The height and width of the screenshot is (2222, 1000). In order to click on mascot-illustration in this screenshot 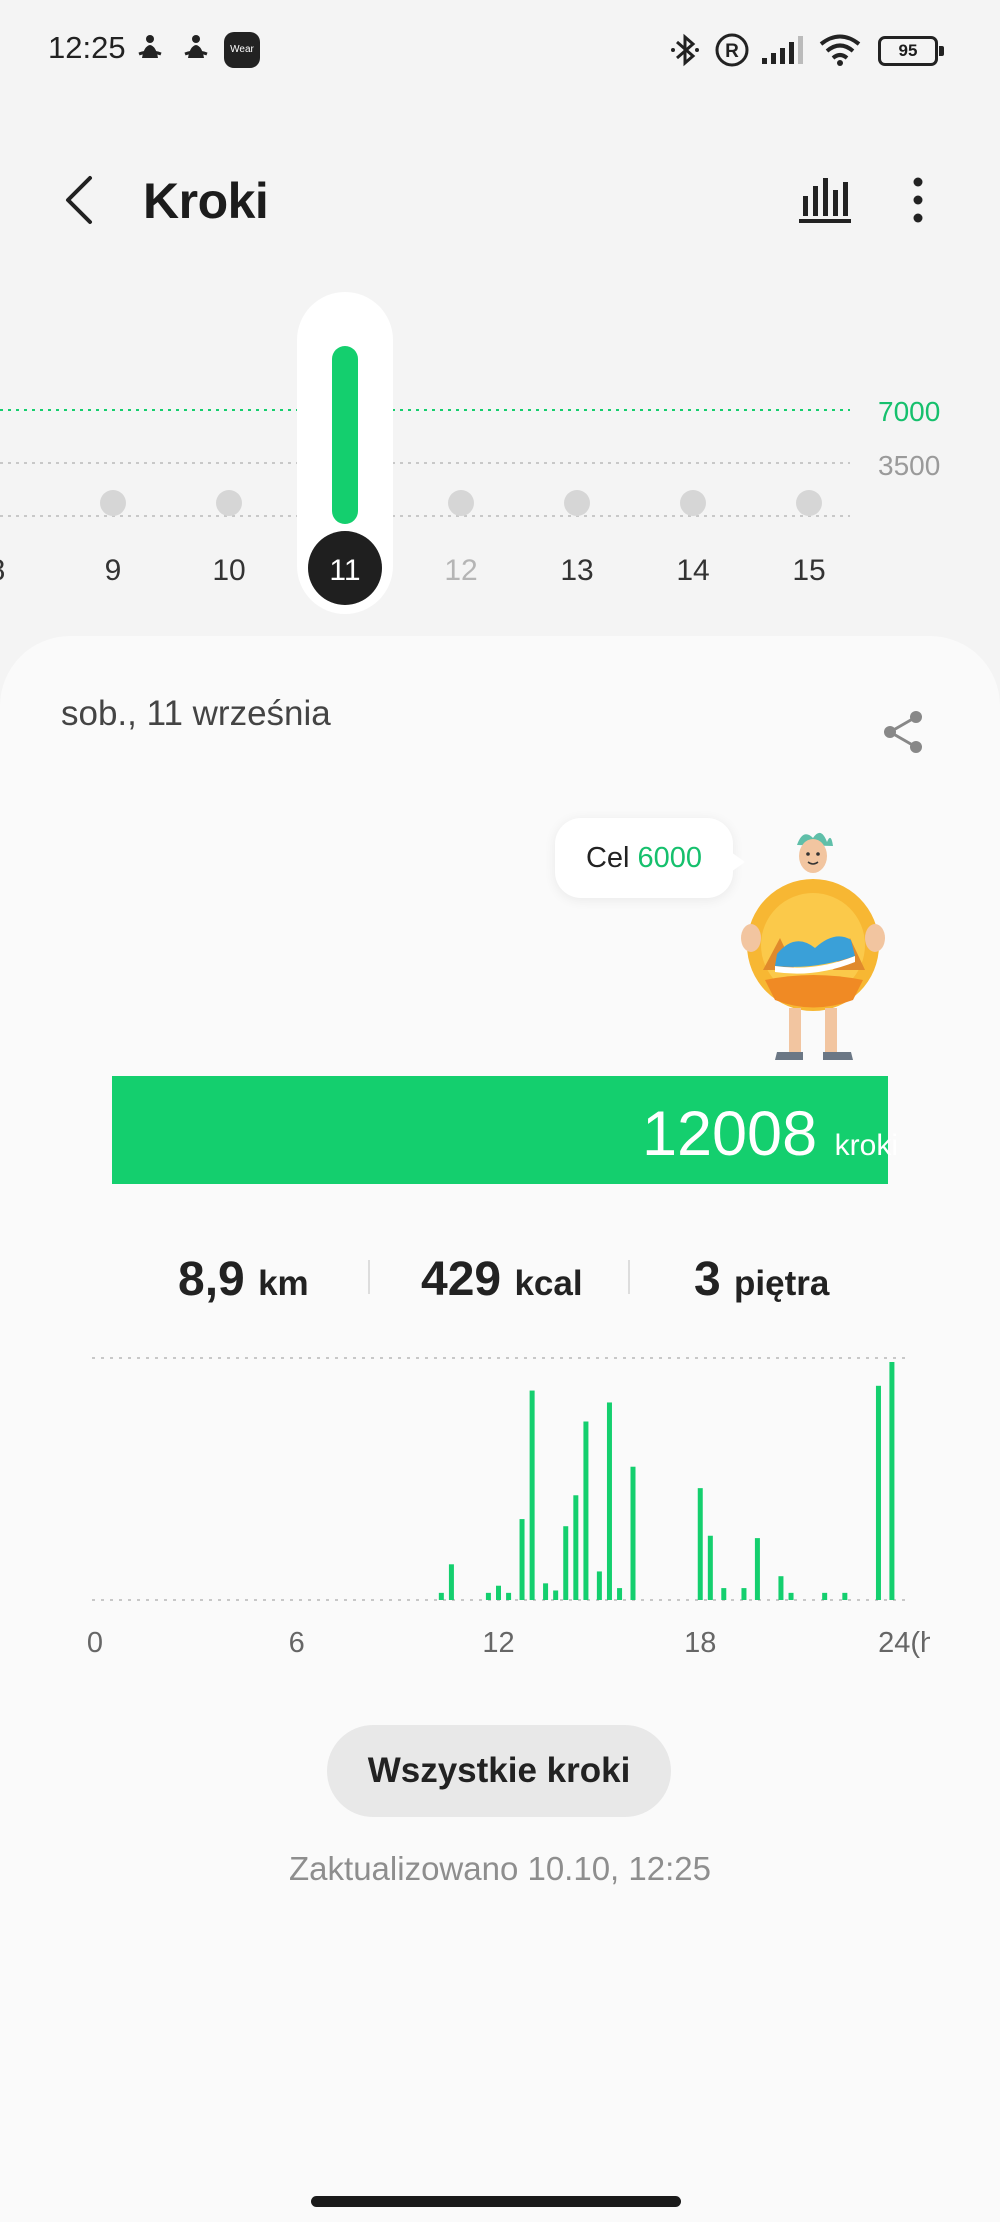, I will do `click(813, 946)`.